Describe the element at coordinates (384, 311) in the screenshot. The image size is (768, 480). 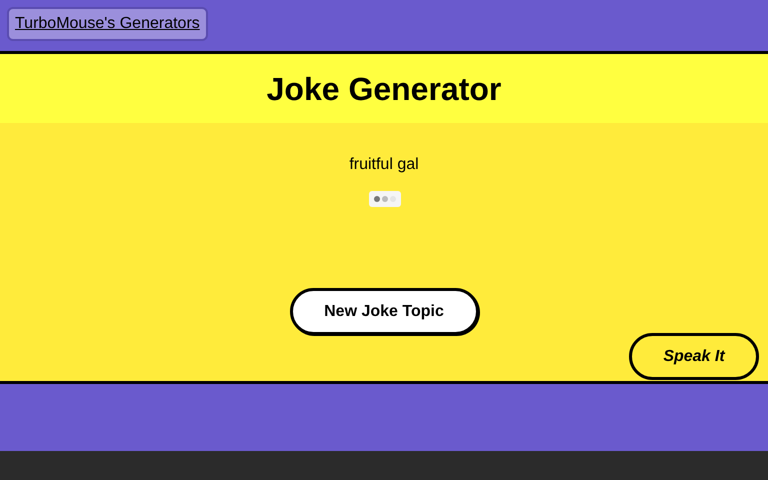
I see `new-topic-button: New Joke Topic` at that location.